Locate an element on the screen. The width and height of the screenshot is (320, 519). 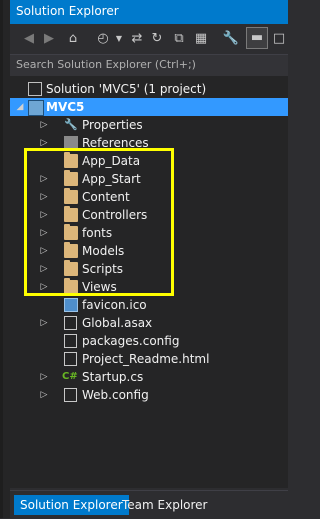
web-project-icon is located at coordinates (36, 108).